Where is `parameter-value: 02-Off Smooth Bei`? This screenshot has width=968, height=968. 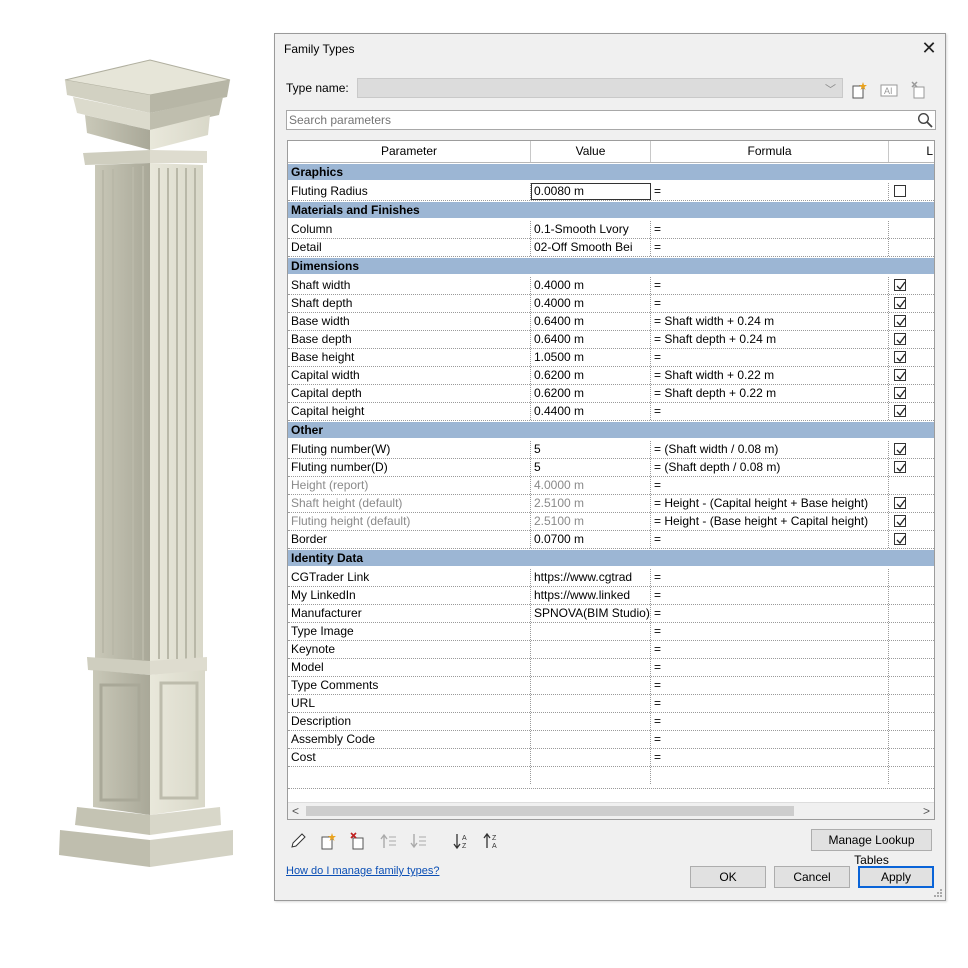 parameter-value: 02-Off Smooth Bei is located at coordinates (591, 247).